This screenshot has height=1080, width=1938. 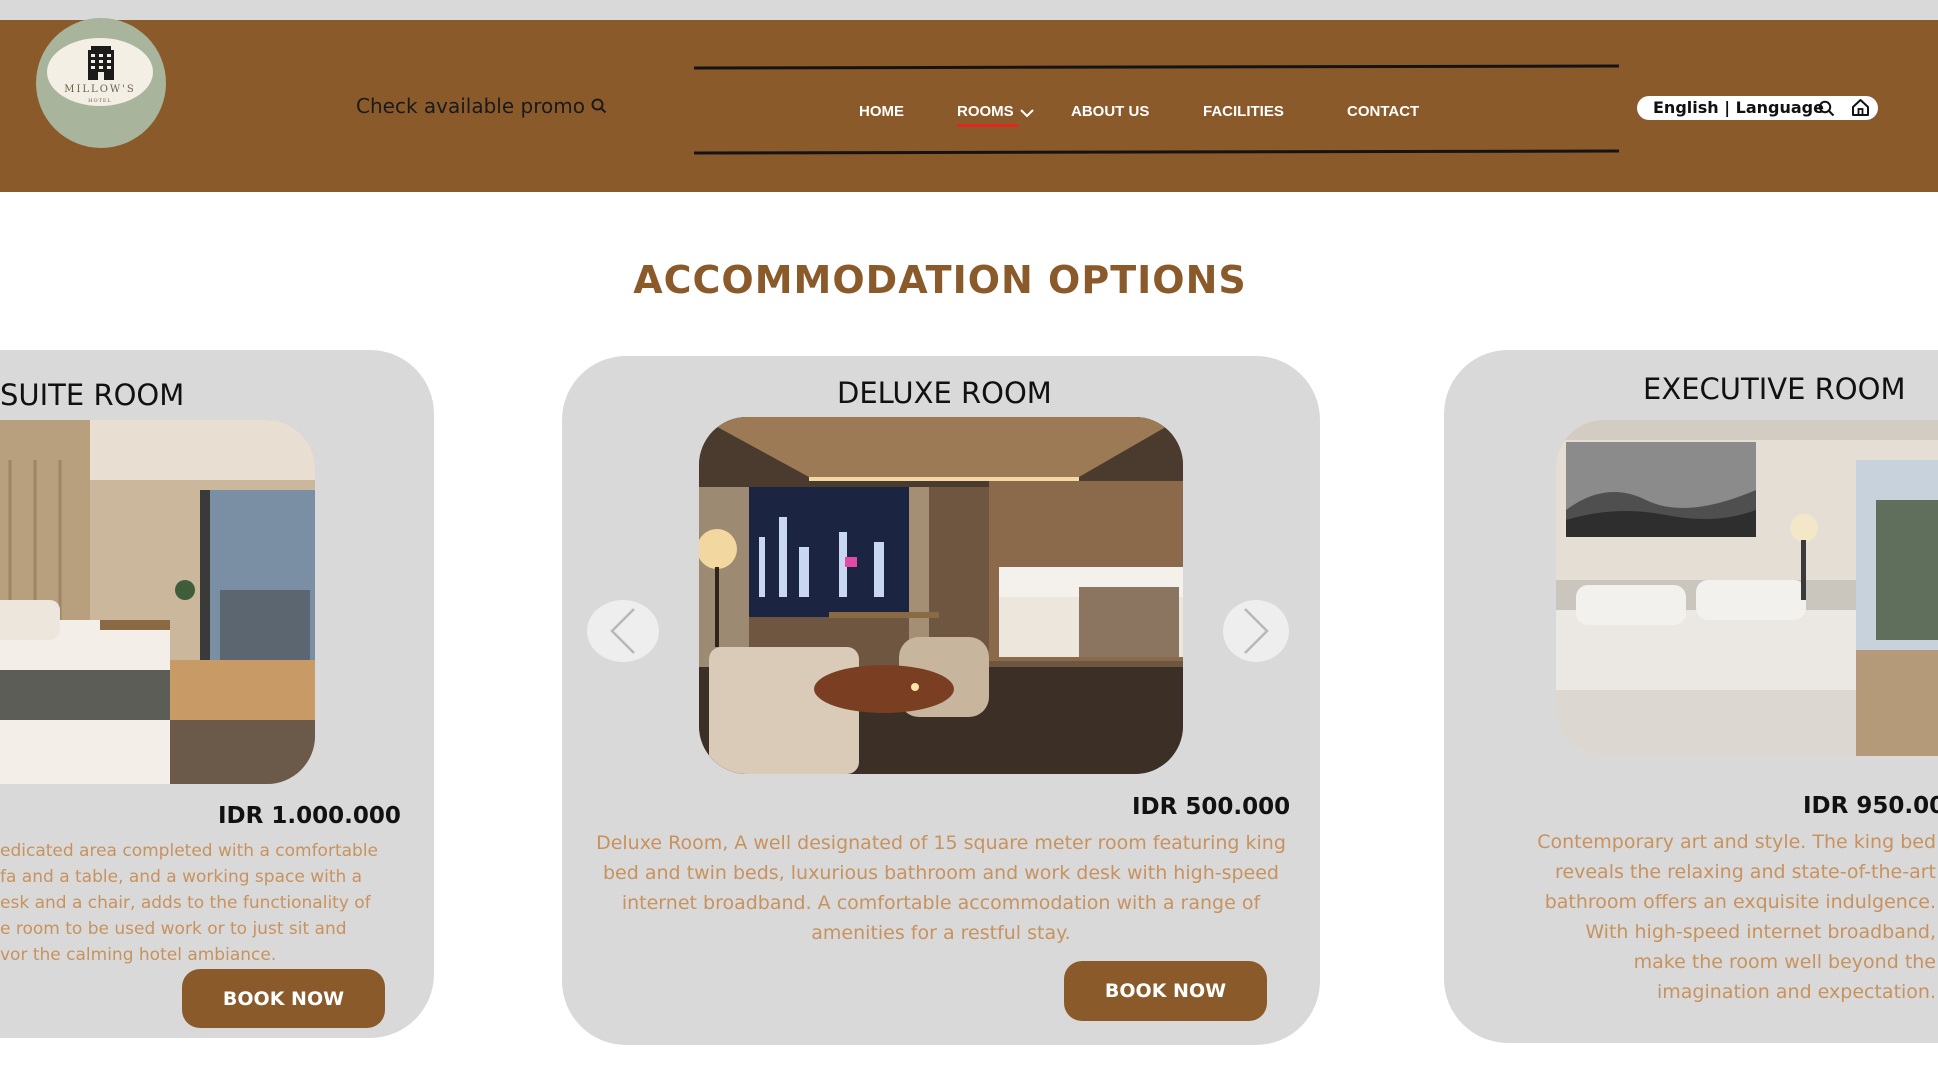 What do you see at coordinates (944, 393) in the screenshot?
I see `room-title: DELUXE ROOM` at bounding box center [944, 393].